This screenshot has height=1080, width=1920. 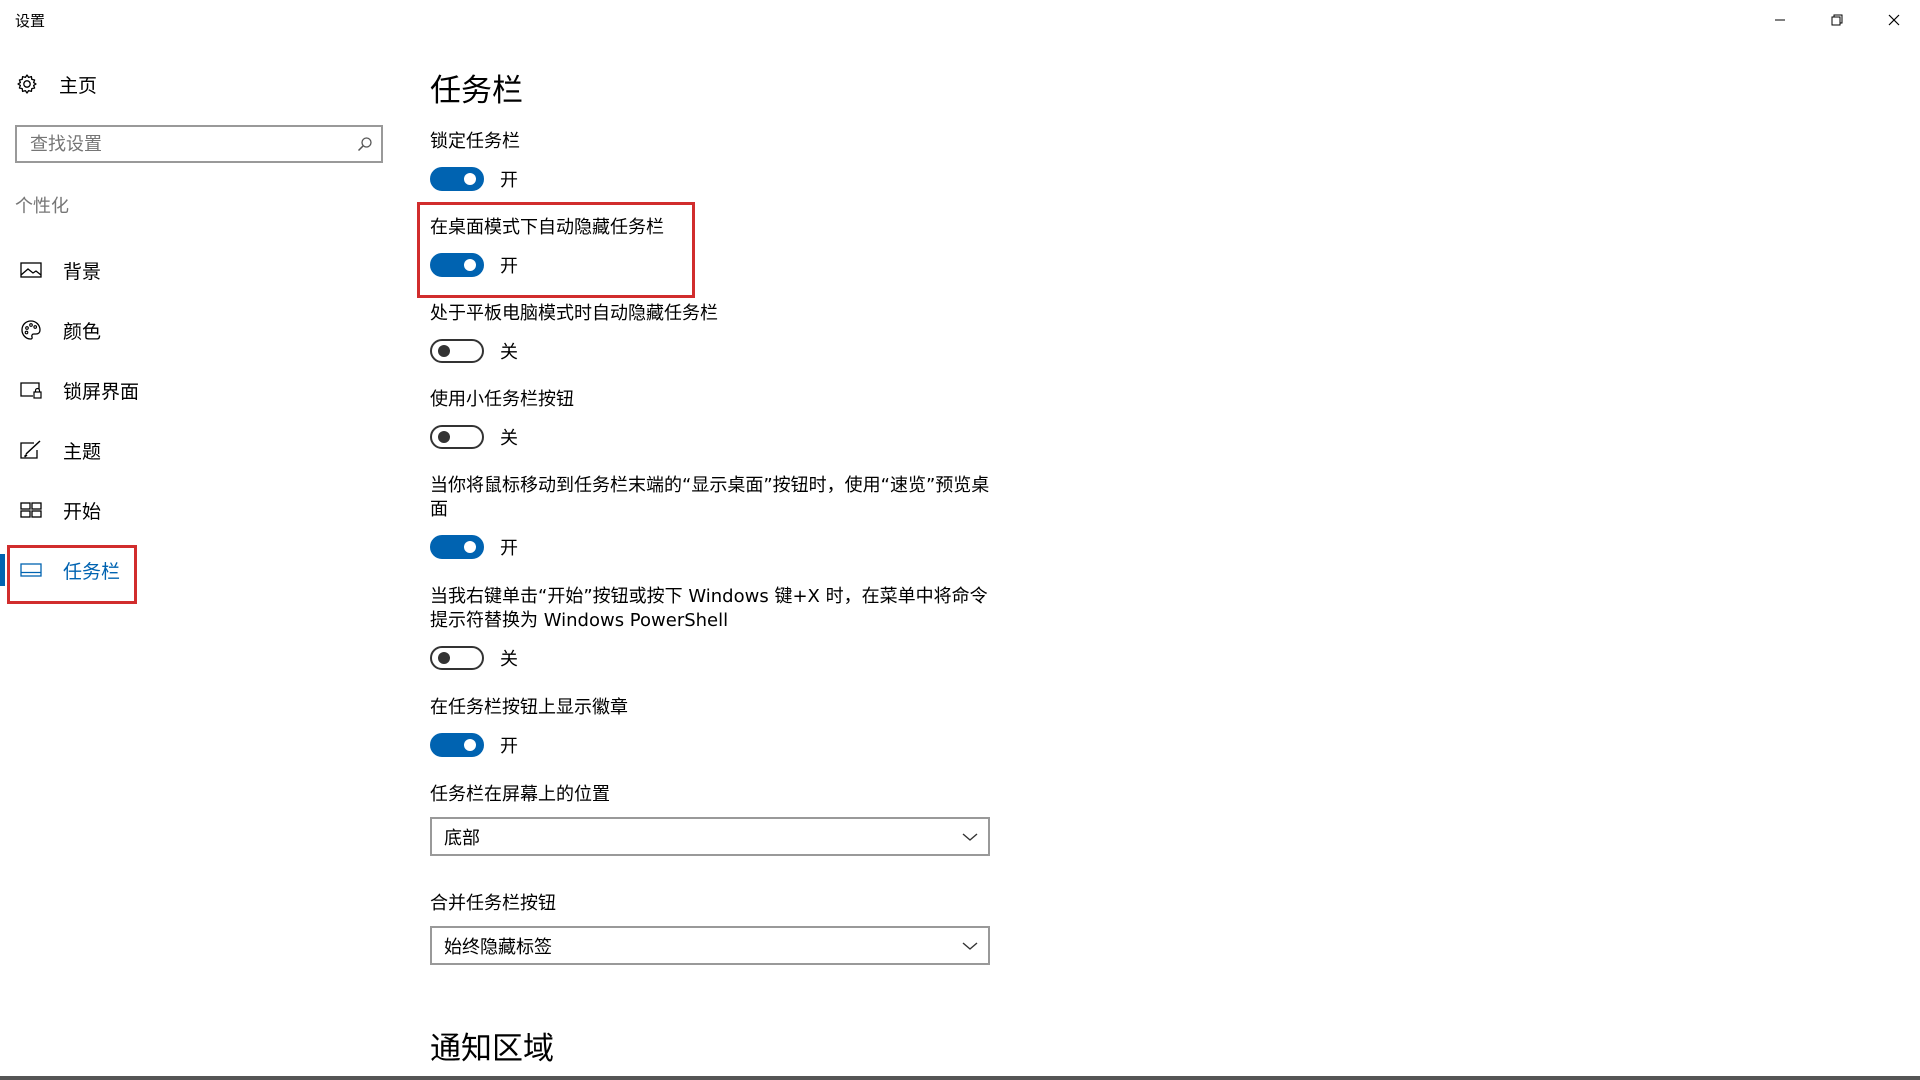 I want to click on title-bar: 设置, so click(x=960, y=20).